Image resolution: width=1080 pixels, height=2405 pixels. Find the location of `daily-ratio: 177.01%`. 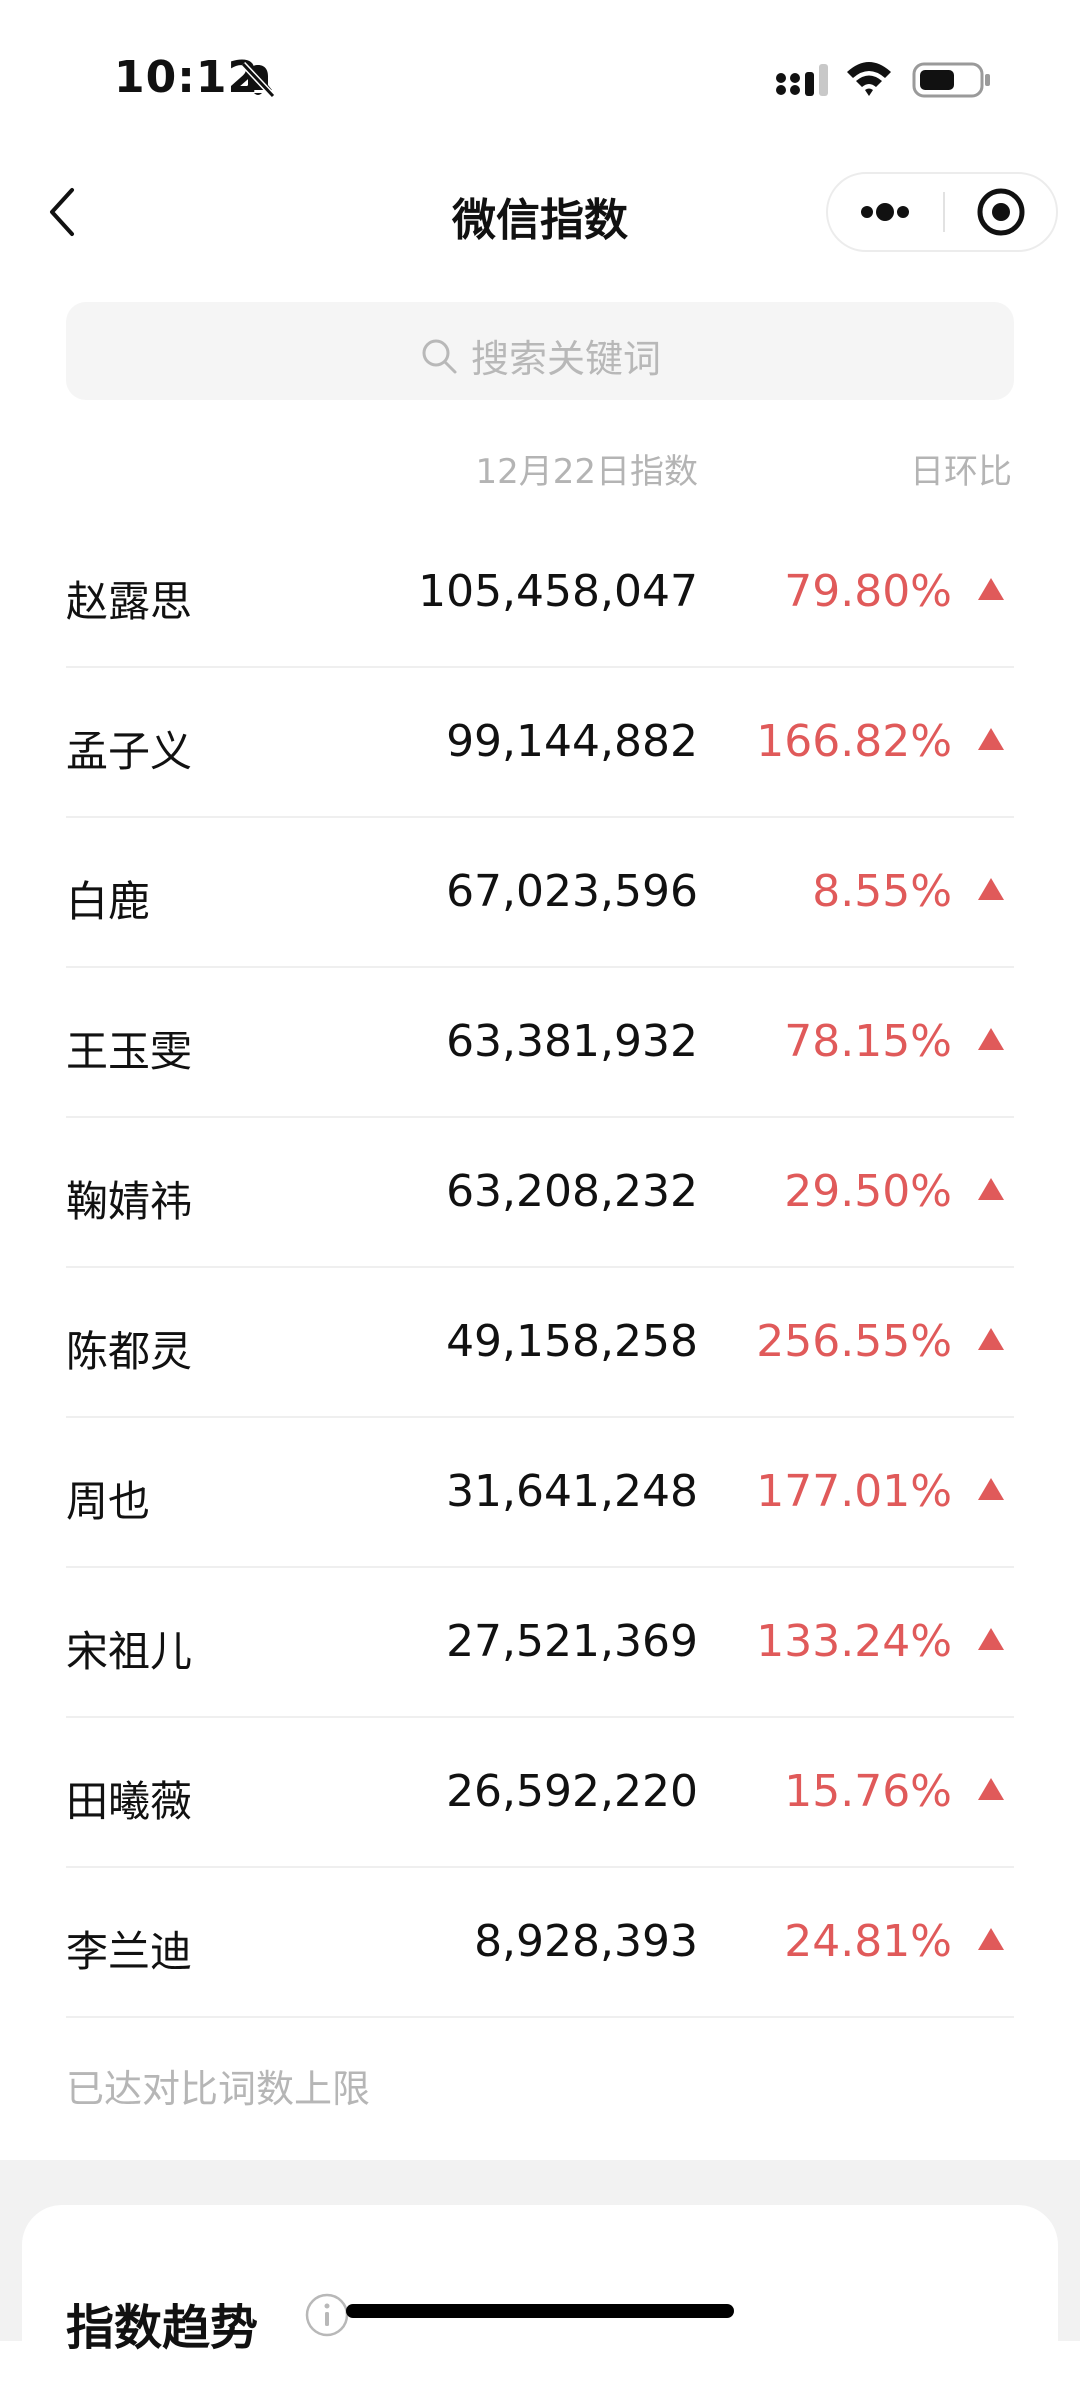

daily-ratio: 177.01% is located at coordinates (854, 1491).